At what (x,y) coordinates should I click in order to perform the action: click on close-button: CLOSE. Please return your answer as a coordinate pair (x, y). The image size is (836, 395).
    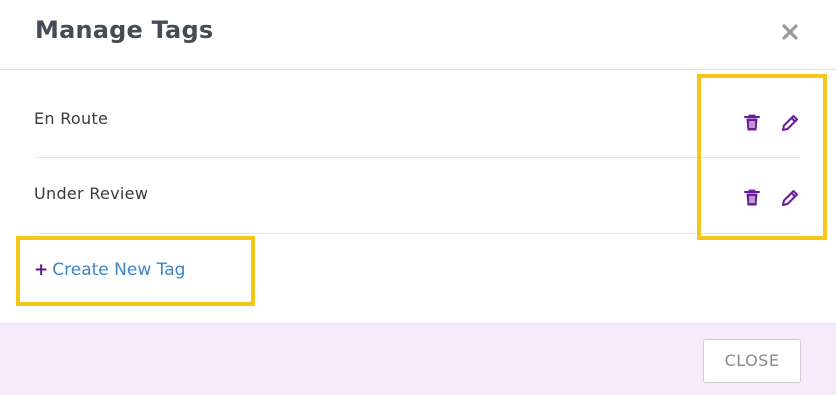
    Looking at the image, I should click on (752, 361).